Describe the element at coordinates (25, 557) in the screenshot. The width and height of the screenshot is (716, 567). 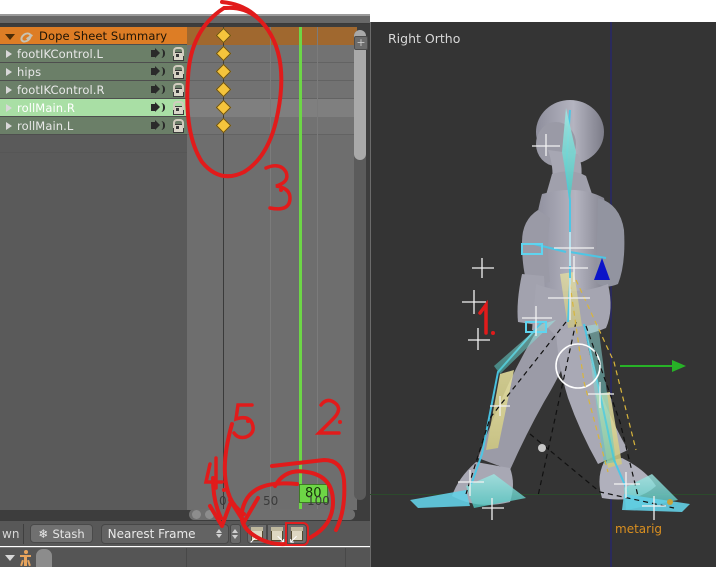
I see `pose-mode-icon` at that location.